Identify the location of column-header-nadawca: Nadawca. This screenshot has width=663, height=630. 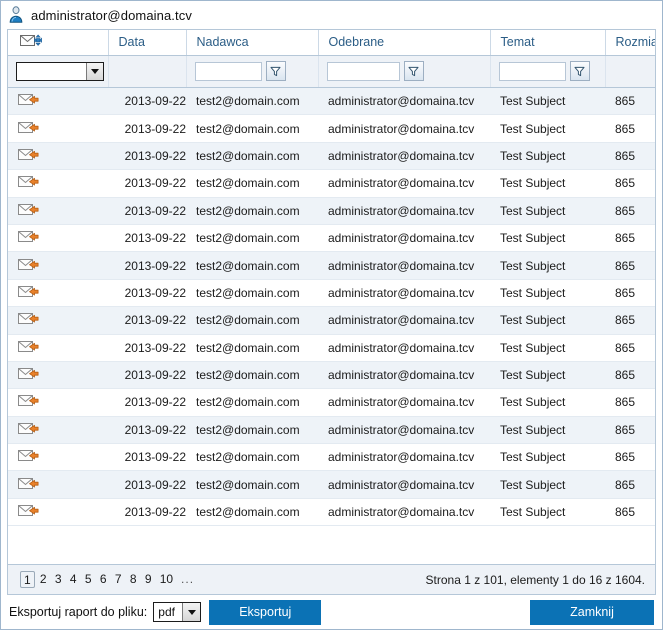
(252, 43).